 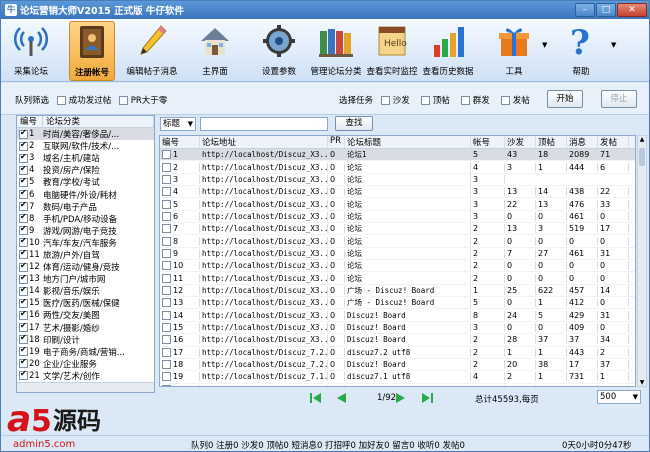 What do you see at coordinates (123, 100) in the screenshot?
I see `pr-checkbox` at bounding box center [123, 100].